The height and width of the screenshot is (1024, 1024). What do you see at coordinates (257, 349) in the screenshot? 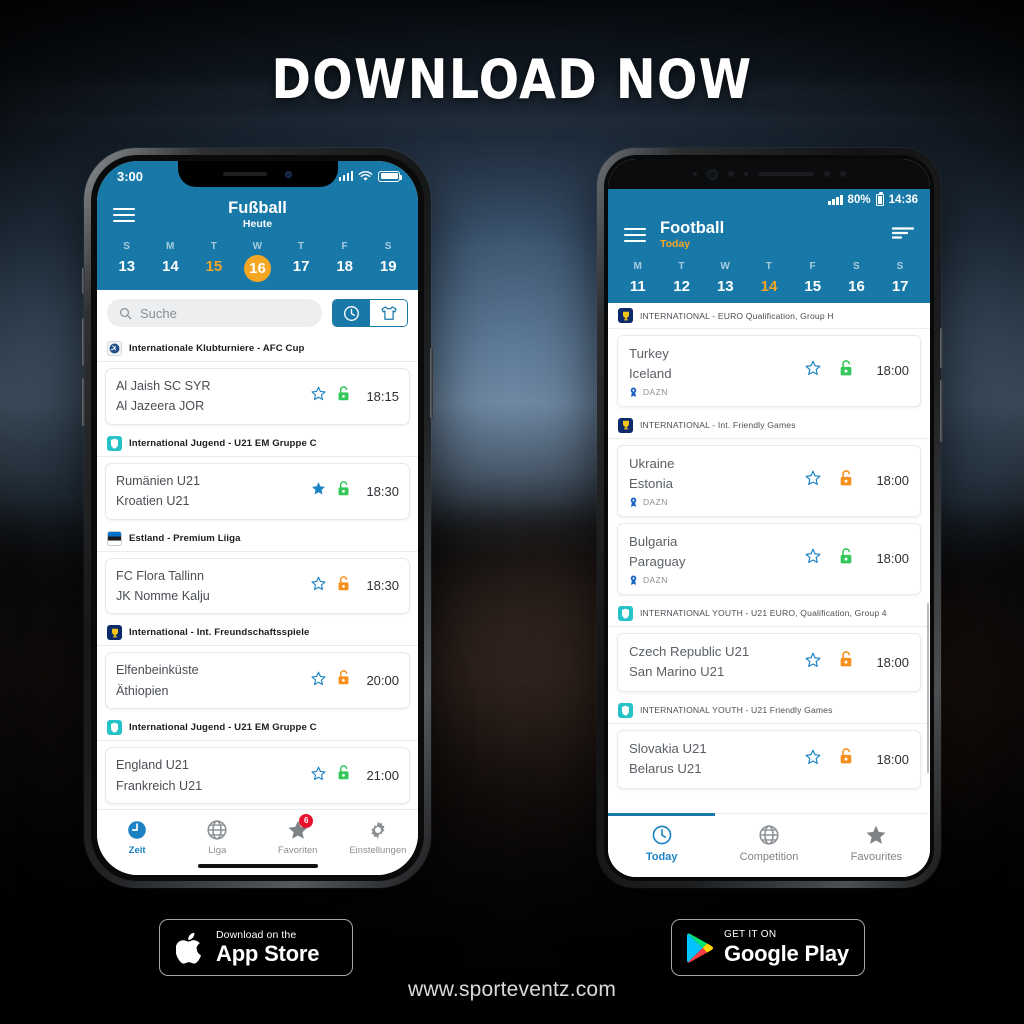
I see `league-header: Internationale Klubturniere - AFC Cup` at bounding box center [257, 349].